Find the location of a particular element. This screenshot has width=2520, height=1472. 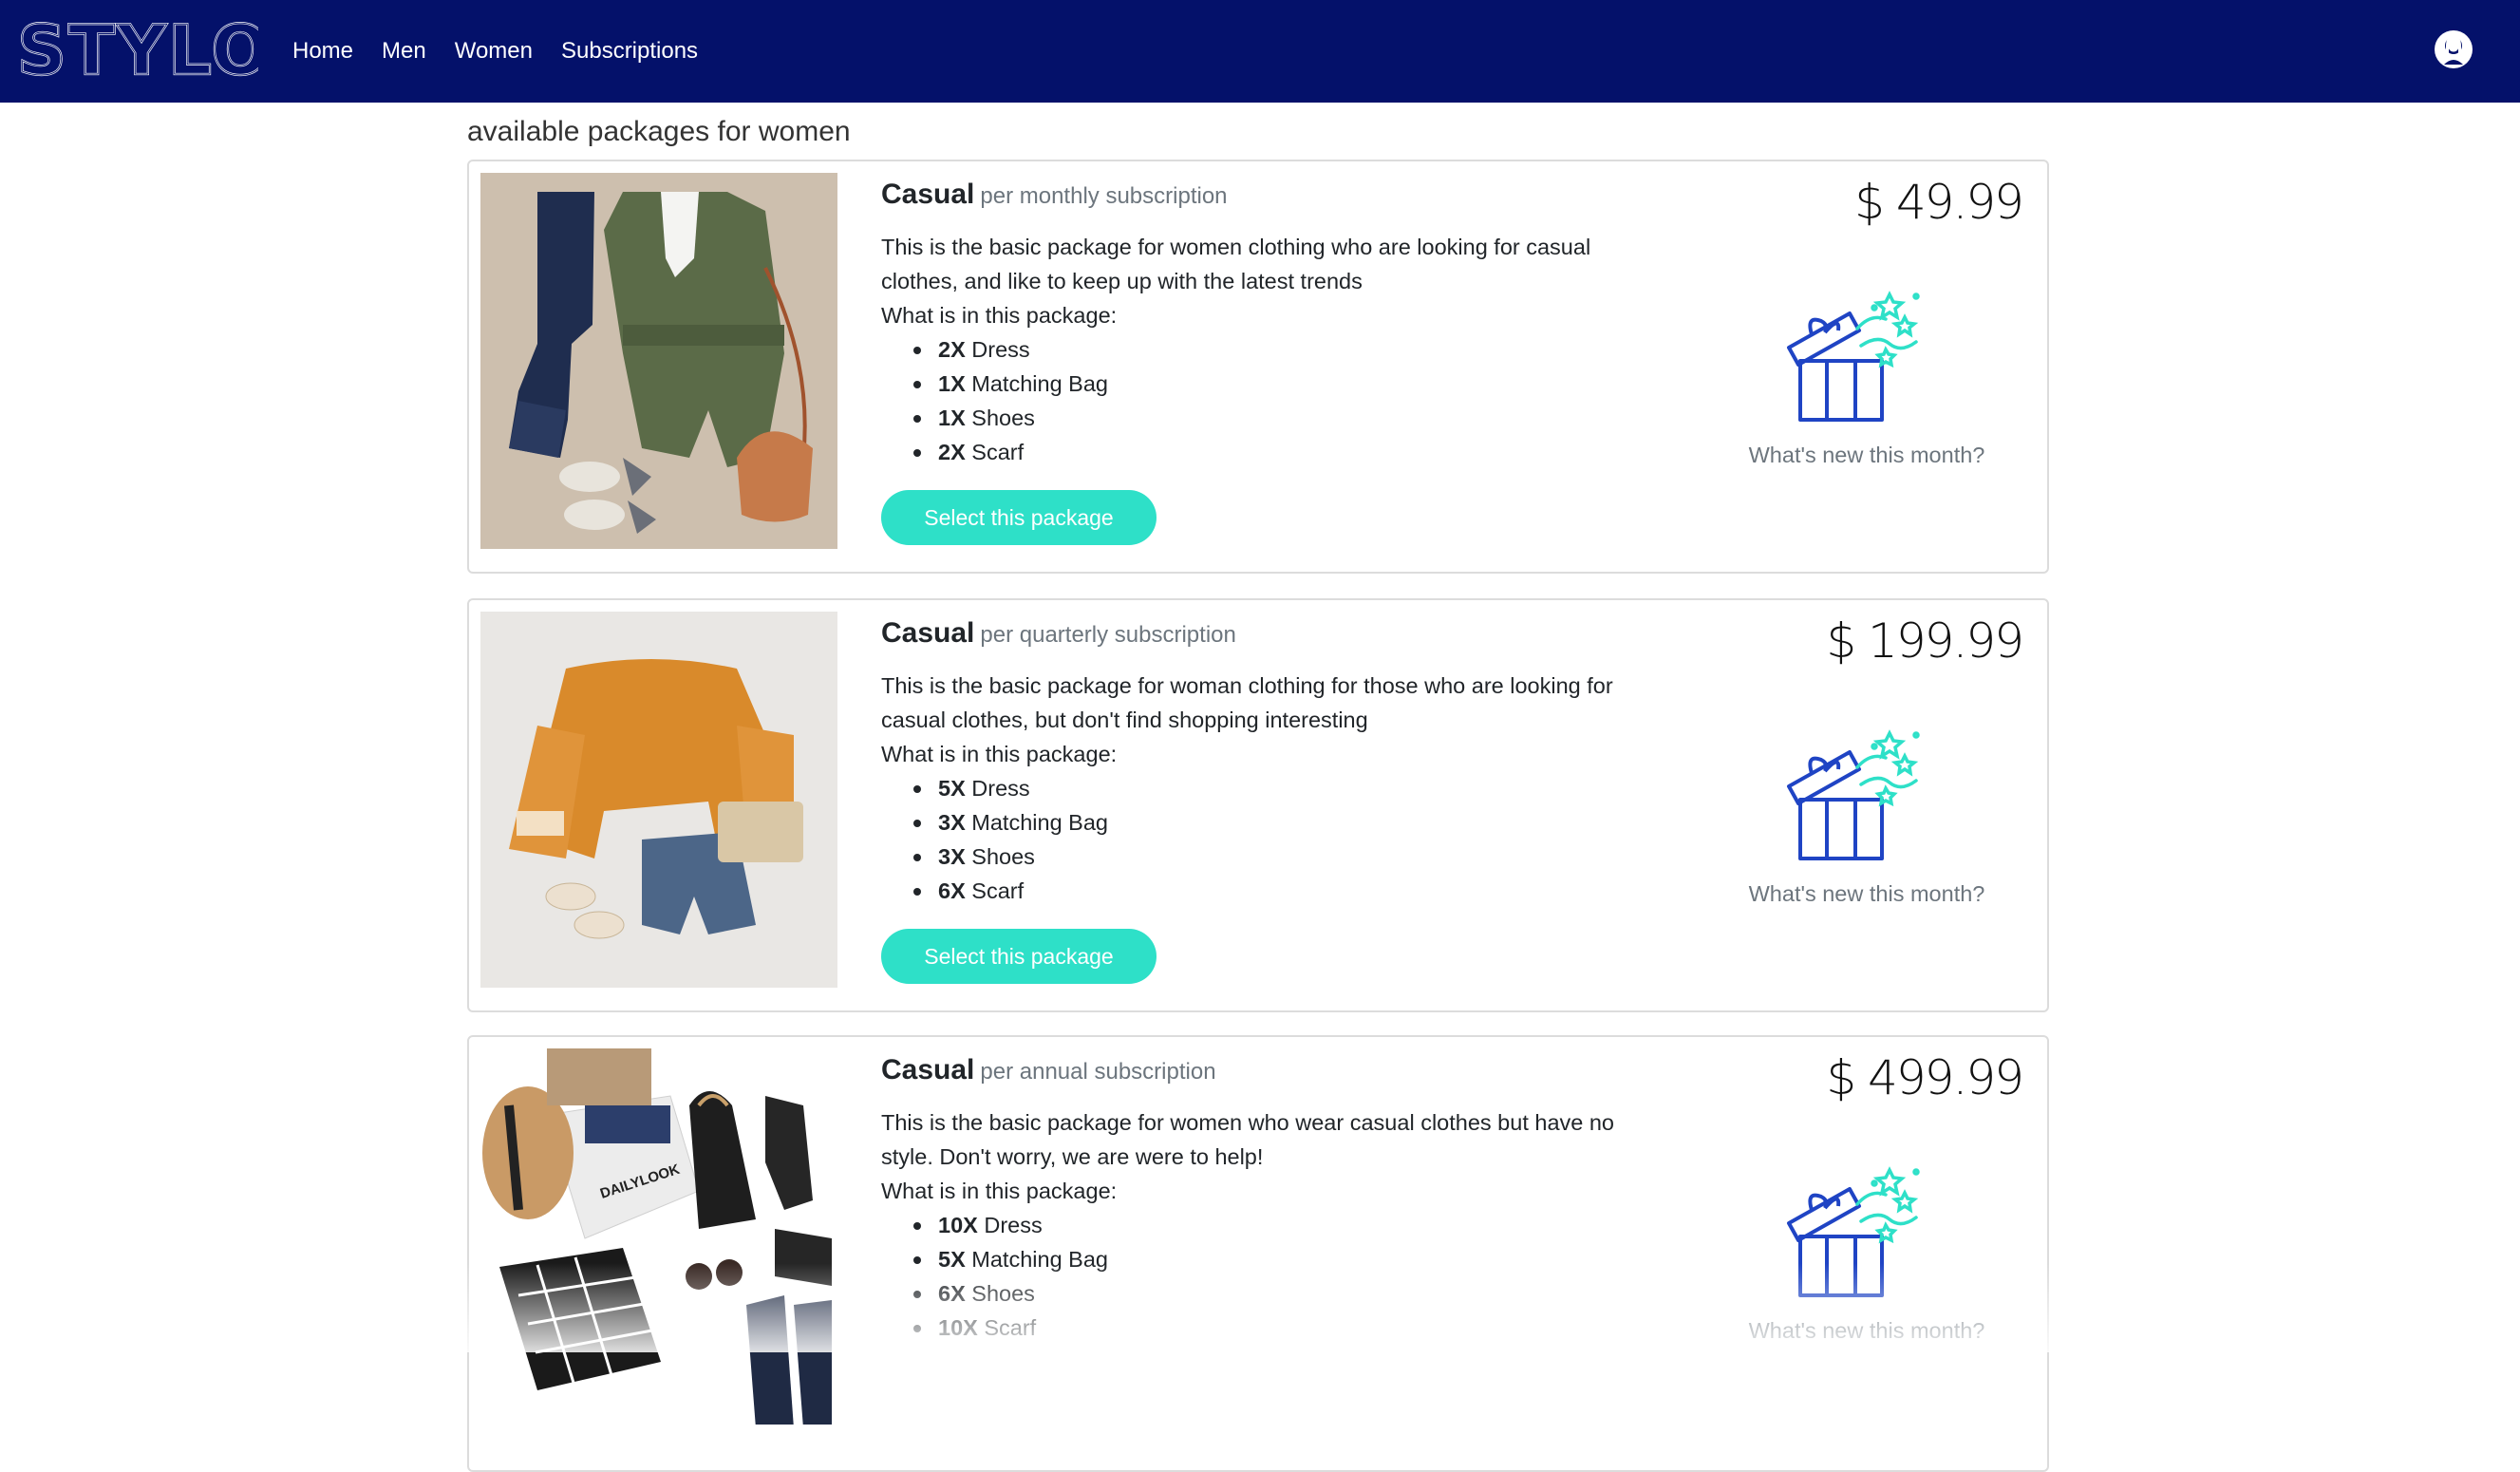

package-price: $ 499.99 is located at coordinates (1925, 1078).